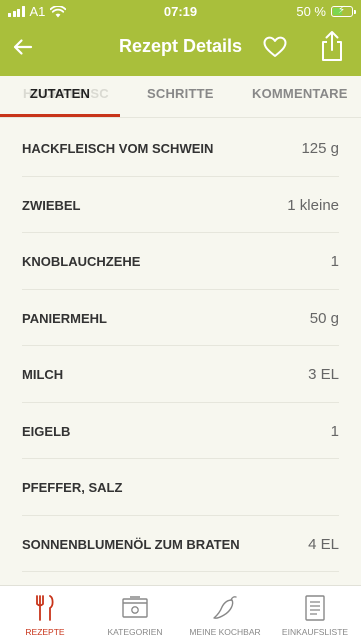  I want to click on ingredient-name: KNOBLAUCHZEHE, so click(81, 261).